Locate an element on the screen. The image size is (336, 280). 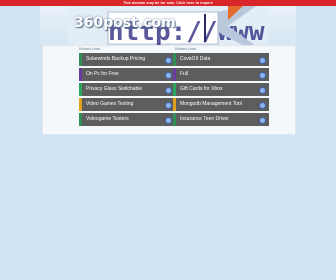
left-column-header: Related Links is located at coordinates (90, 49).